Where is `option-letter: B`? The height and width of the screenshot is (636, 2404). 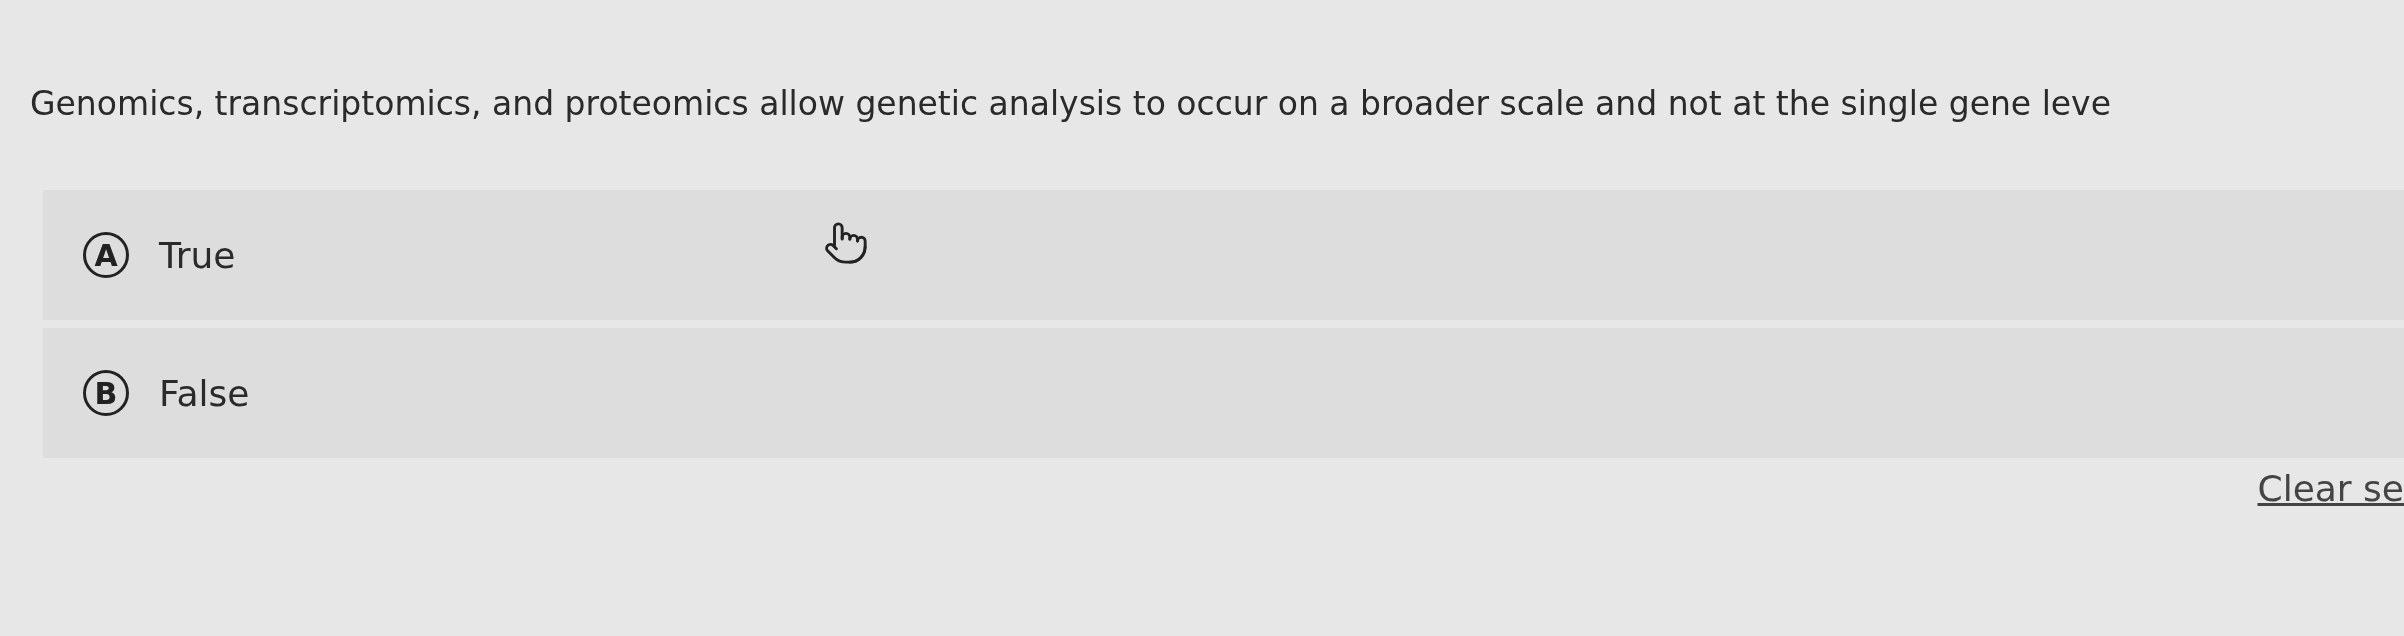 option-letter: B is located at coordinates (106, 393).